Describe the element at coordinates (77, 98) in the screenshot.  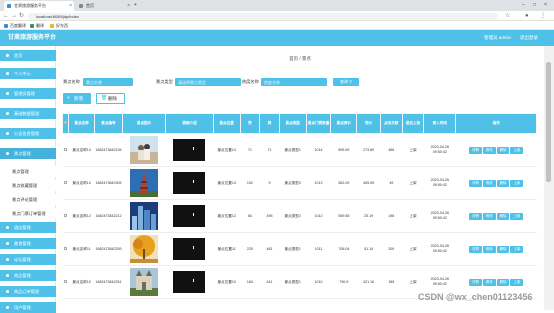
I see `add-button: + 新增` at that location.